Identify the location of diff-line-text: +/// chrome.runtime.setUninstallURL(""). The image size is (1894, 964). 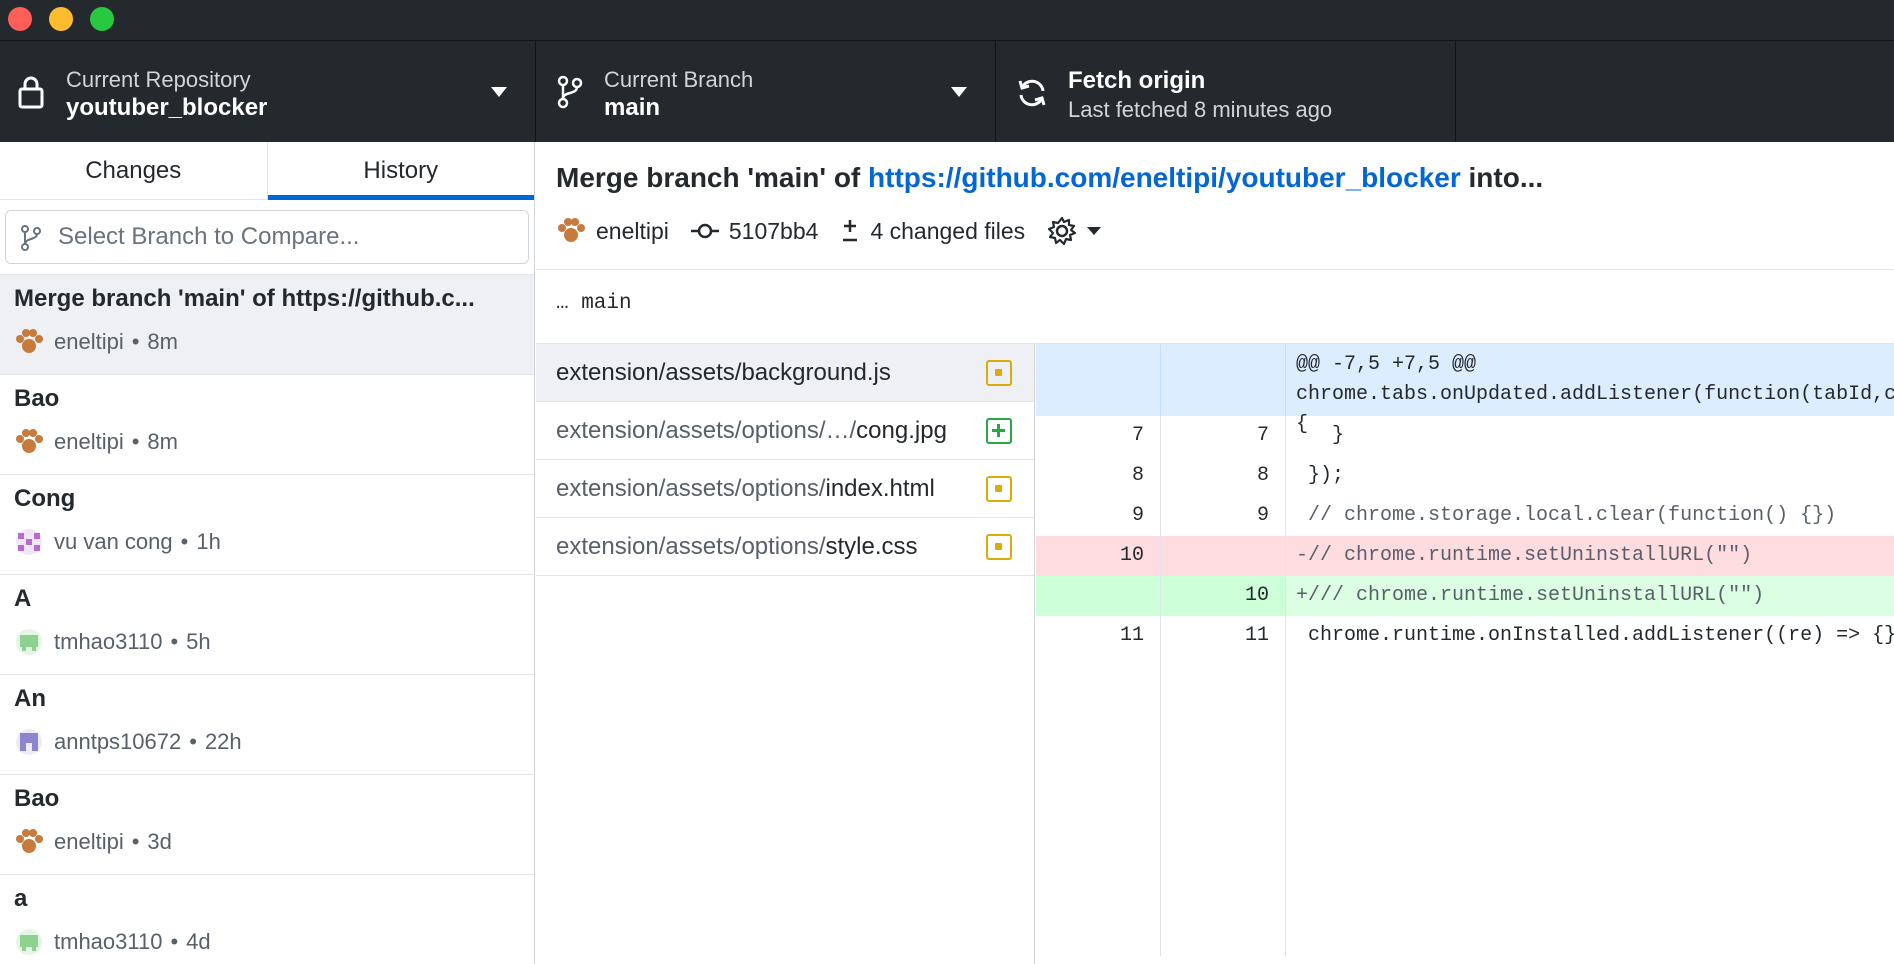
(1530, 595).